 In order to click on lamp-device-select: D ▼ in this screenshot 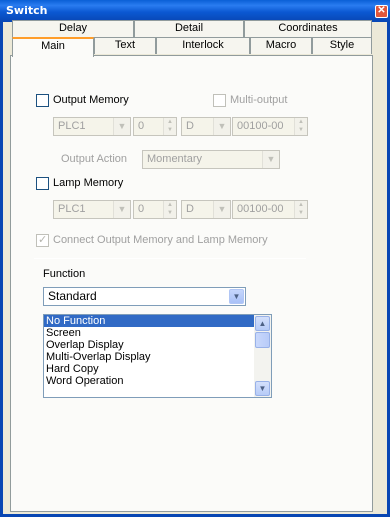, I will do `click(206, 209)`.